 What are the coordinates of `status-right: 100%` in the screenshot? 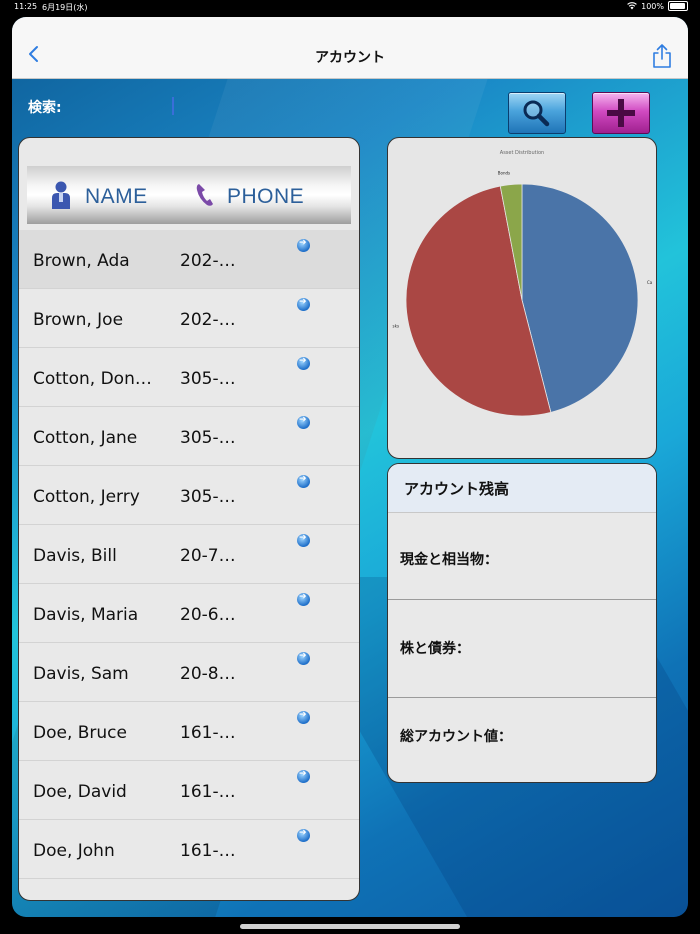 It's located at (657, 6).